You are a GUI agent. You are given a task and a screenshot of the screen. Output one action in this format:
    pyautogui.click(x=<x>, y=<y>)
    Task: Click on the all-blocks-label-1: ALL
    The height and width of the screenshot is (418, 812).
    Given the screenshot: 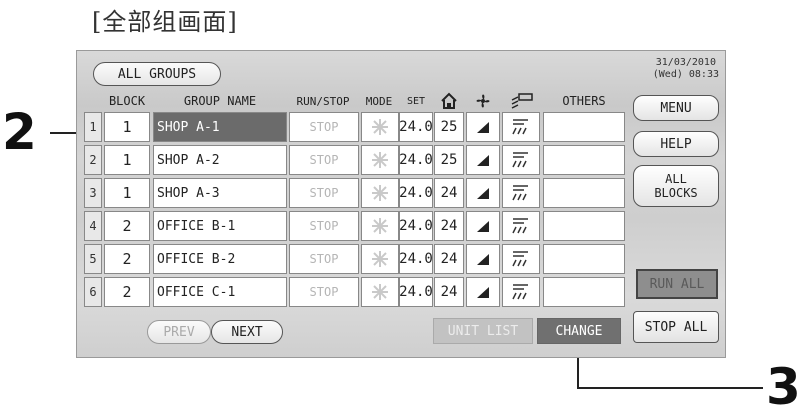 What is the action you would take?
    pyautogui.click(x=676, y=179)
    